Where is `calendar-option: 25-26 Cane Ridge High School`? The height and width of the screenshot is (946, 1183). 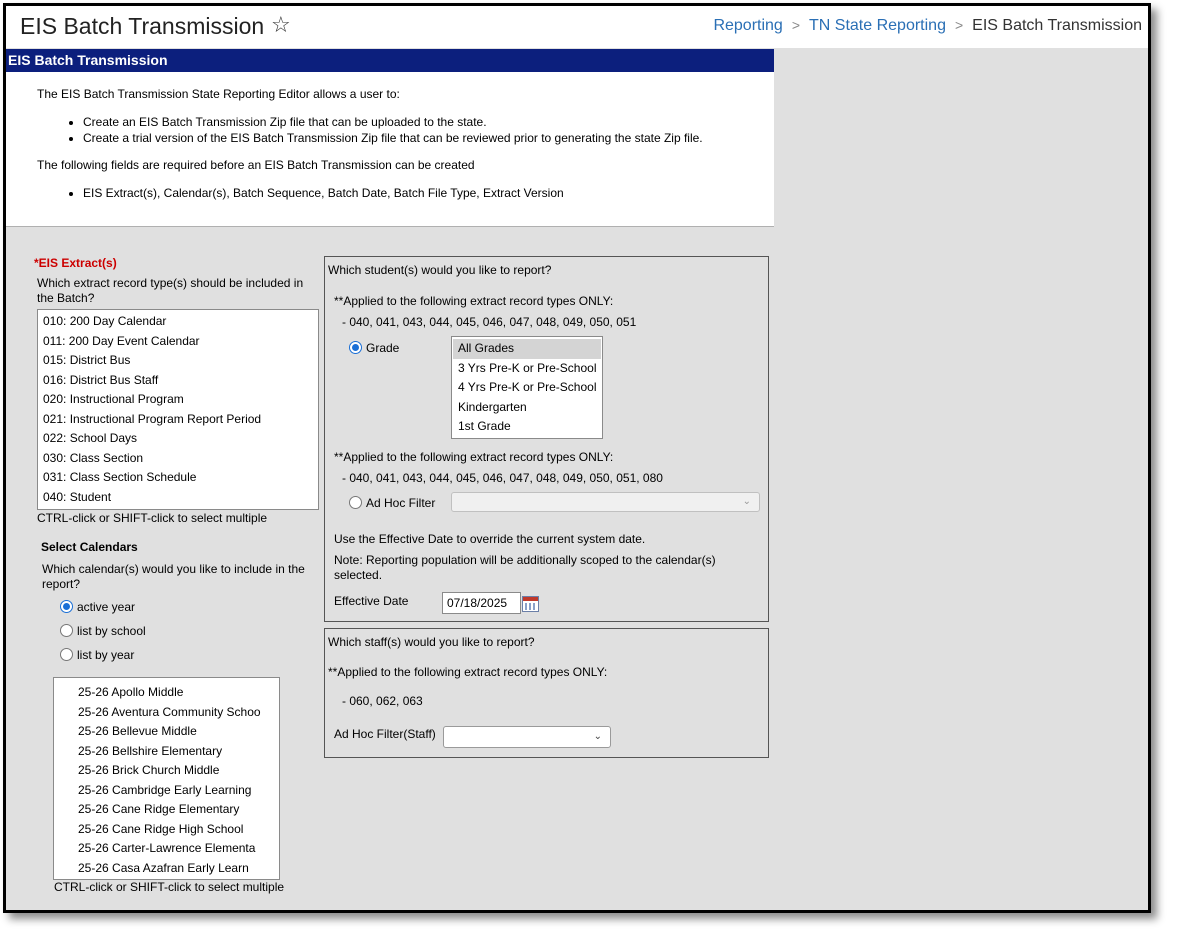
calendar-option: 25-26 Cane Ridge High School is located at coordinates (176, 830).